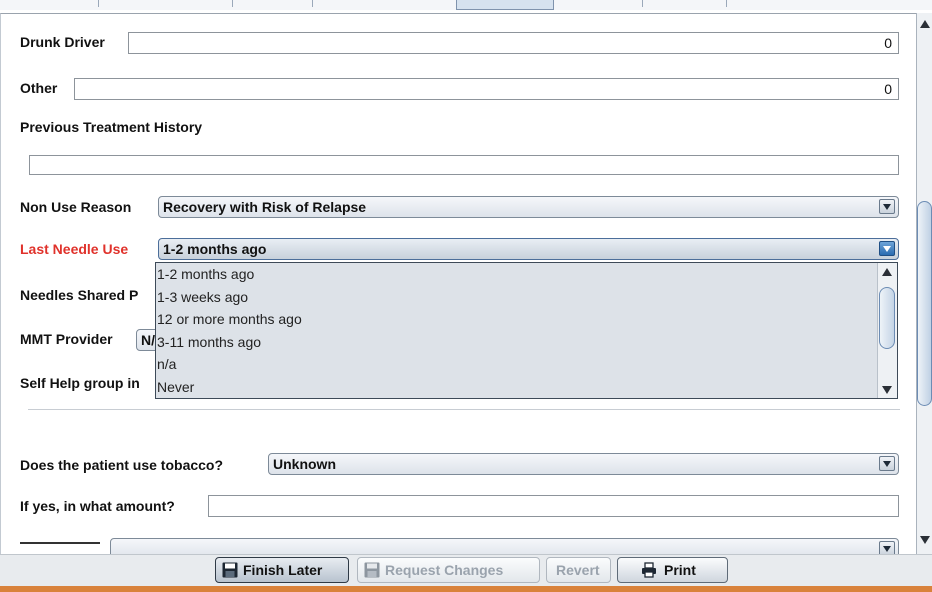 Image resolution: width=932 pixels, height=592 pixels. Describe the element at coordinates (464, 165) in the screenshot. I see `previous-treatment-field` at that location.